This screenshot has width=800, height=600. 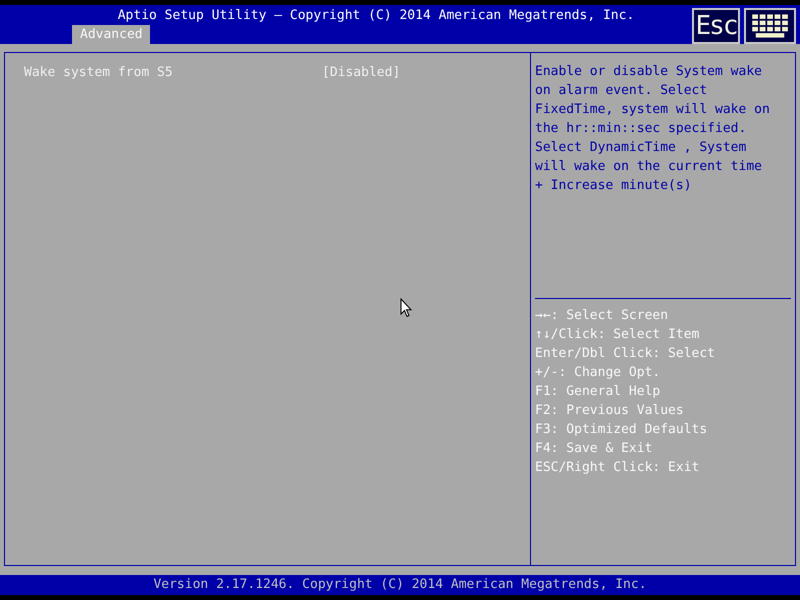 What do you see at coordinates (641, 129) in the screenshot?
I see `help-text: the hr::min::sec specified.` at bounding box center [641, 129].